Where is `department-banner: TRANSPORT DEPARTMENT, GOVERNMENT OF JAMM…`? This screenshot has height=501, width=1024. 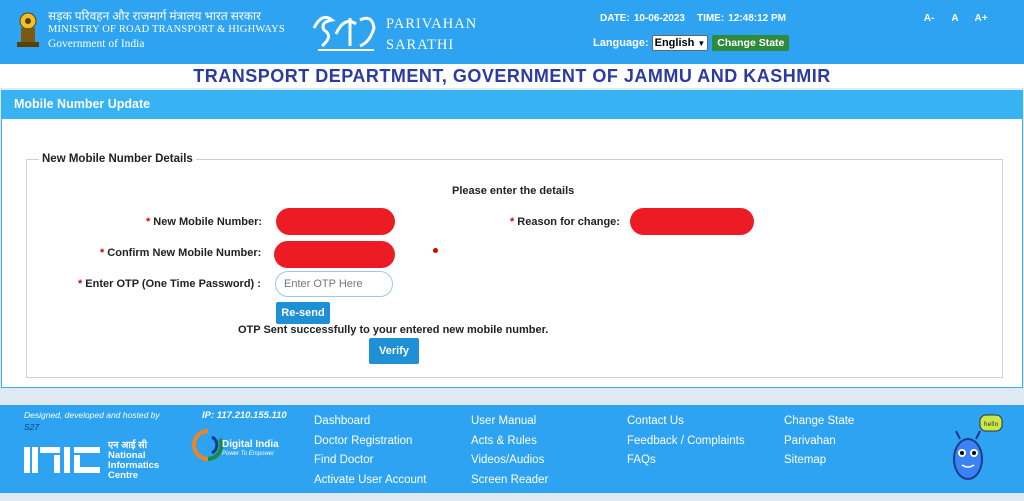
department-banner: TRANSPORT DEPARTMENT, GOVERNMENT OF JAMM… is located at coordinates (512, 76).